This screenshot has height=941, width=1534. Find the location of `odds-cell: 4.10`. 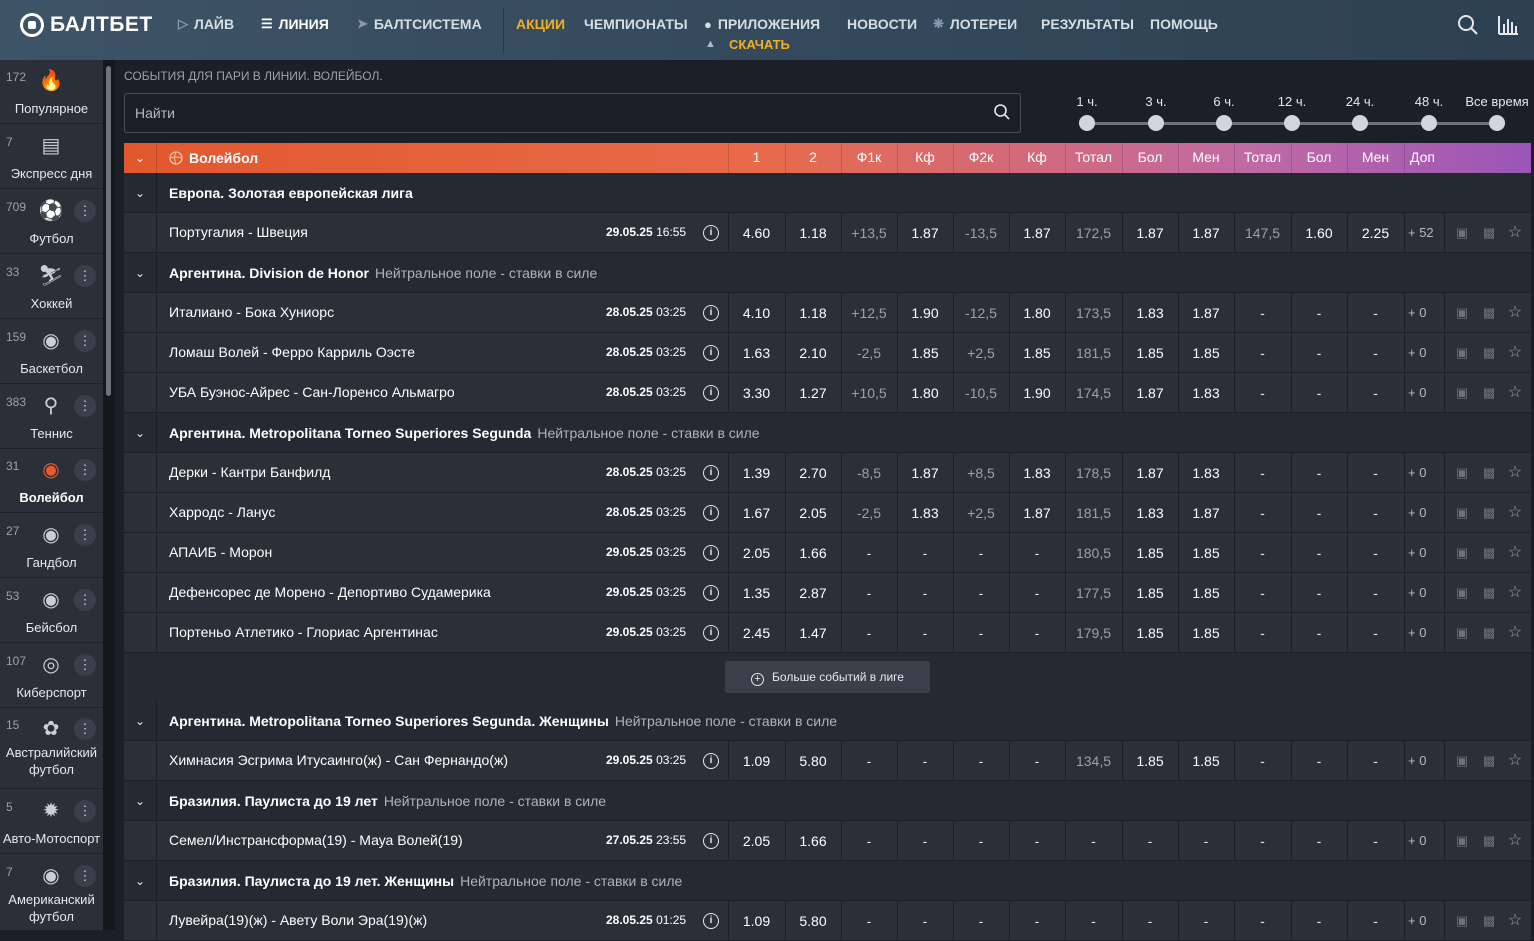

odds-cell: 4.10 is located at coordinates (756, 313).